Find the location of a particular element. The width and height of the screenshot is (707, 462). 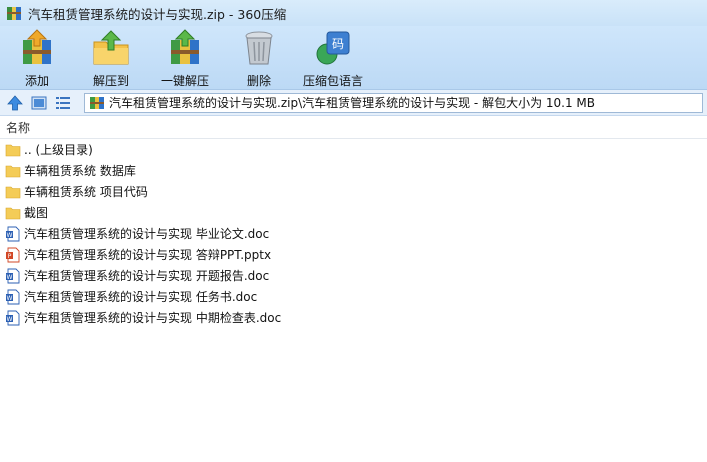

archive-app-icon is located at coordinates (14, 13).